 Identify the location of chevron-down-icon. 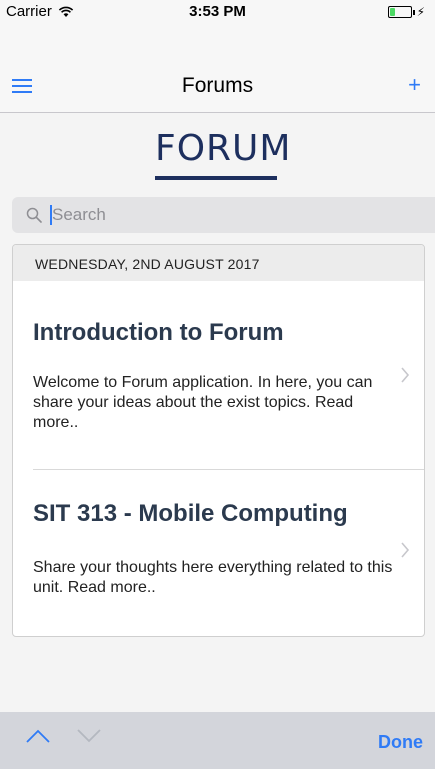
(89, 736).